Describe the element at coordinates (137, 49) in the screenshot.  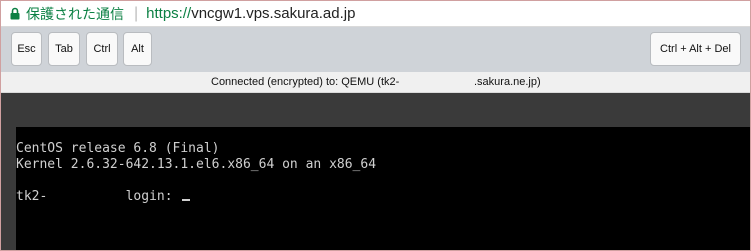
I see `alt-key-button: Alt` at that location.